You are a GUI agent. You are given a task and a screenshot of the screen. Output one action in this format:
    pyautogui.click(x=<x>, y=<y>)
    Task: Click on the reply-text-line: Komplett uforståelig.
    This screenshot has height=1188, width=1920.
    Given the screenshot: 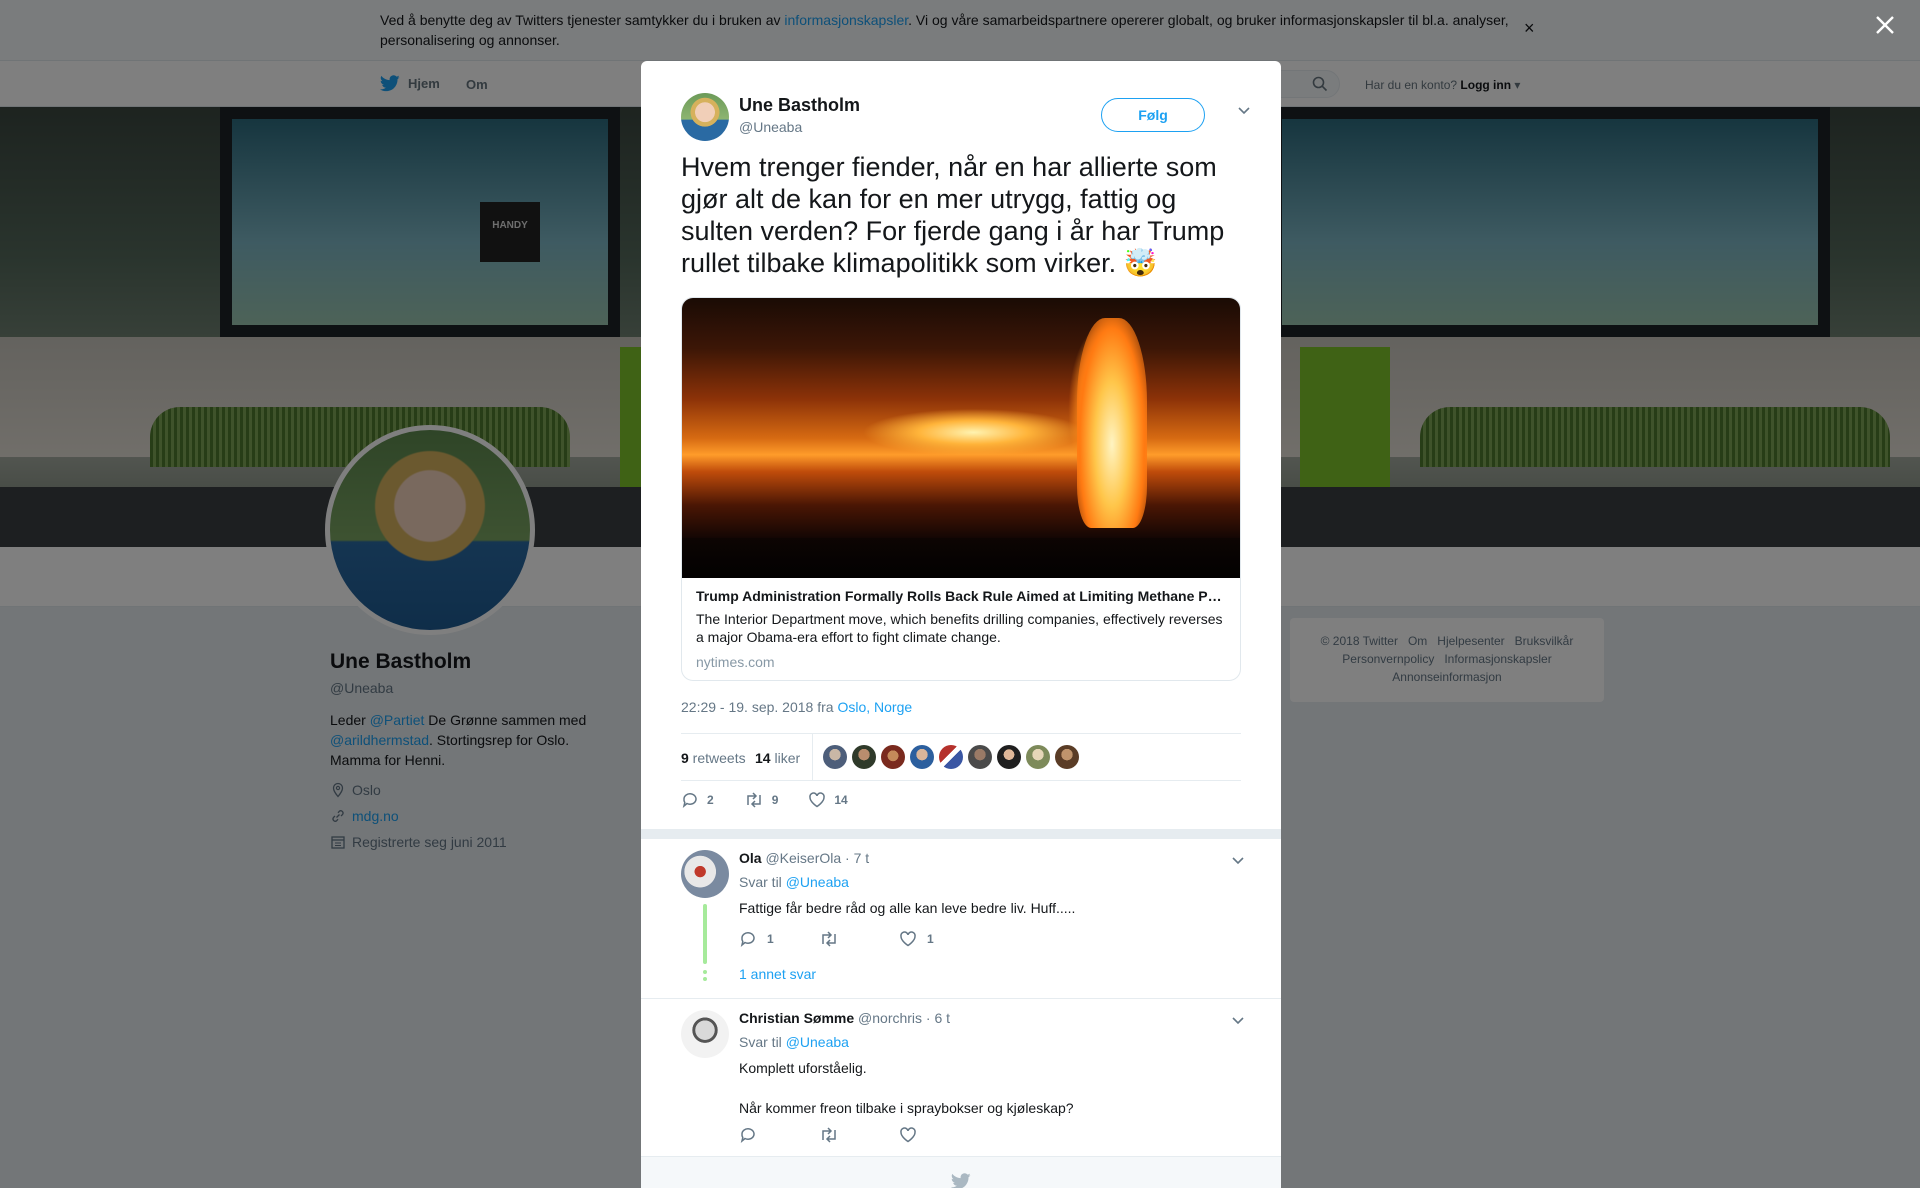 What is the action you would take?
    pyautogui.click(x=803, y=1068)
    